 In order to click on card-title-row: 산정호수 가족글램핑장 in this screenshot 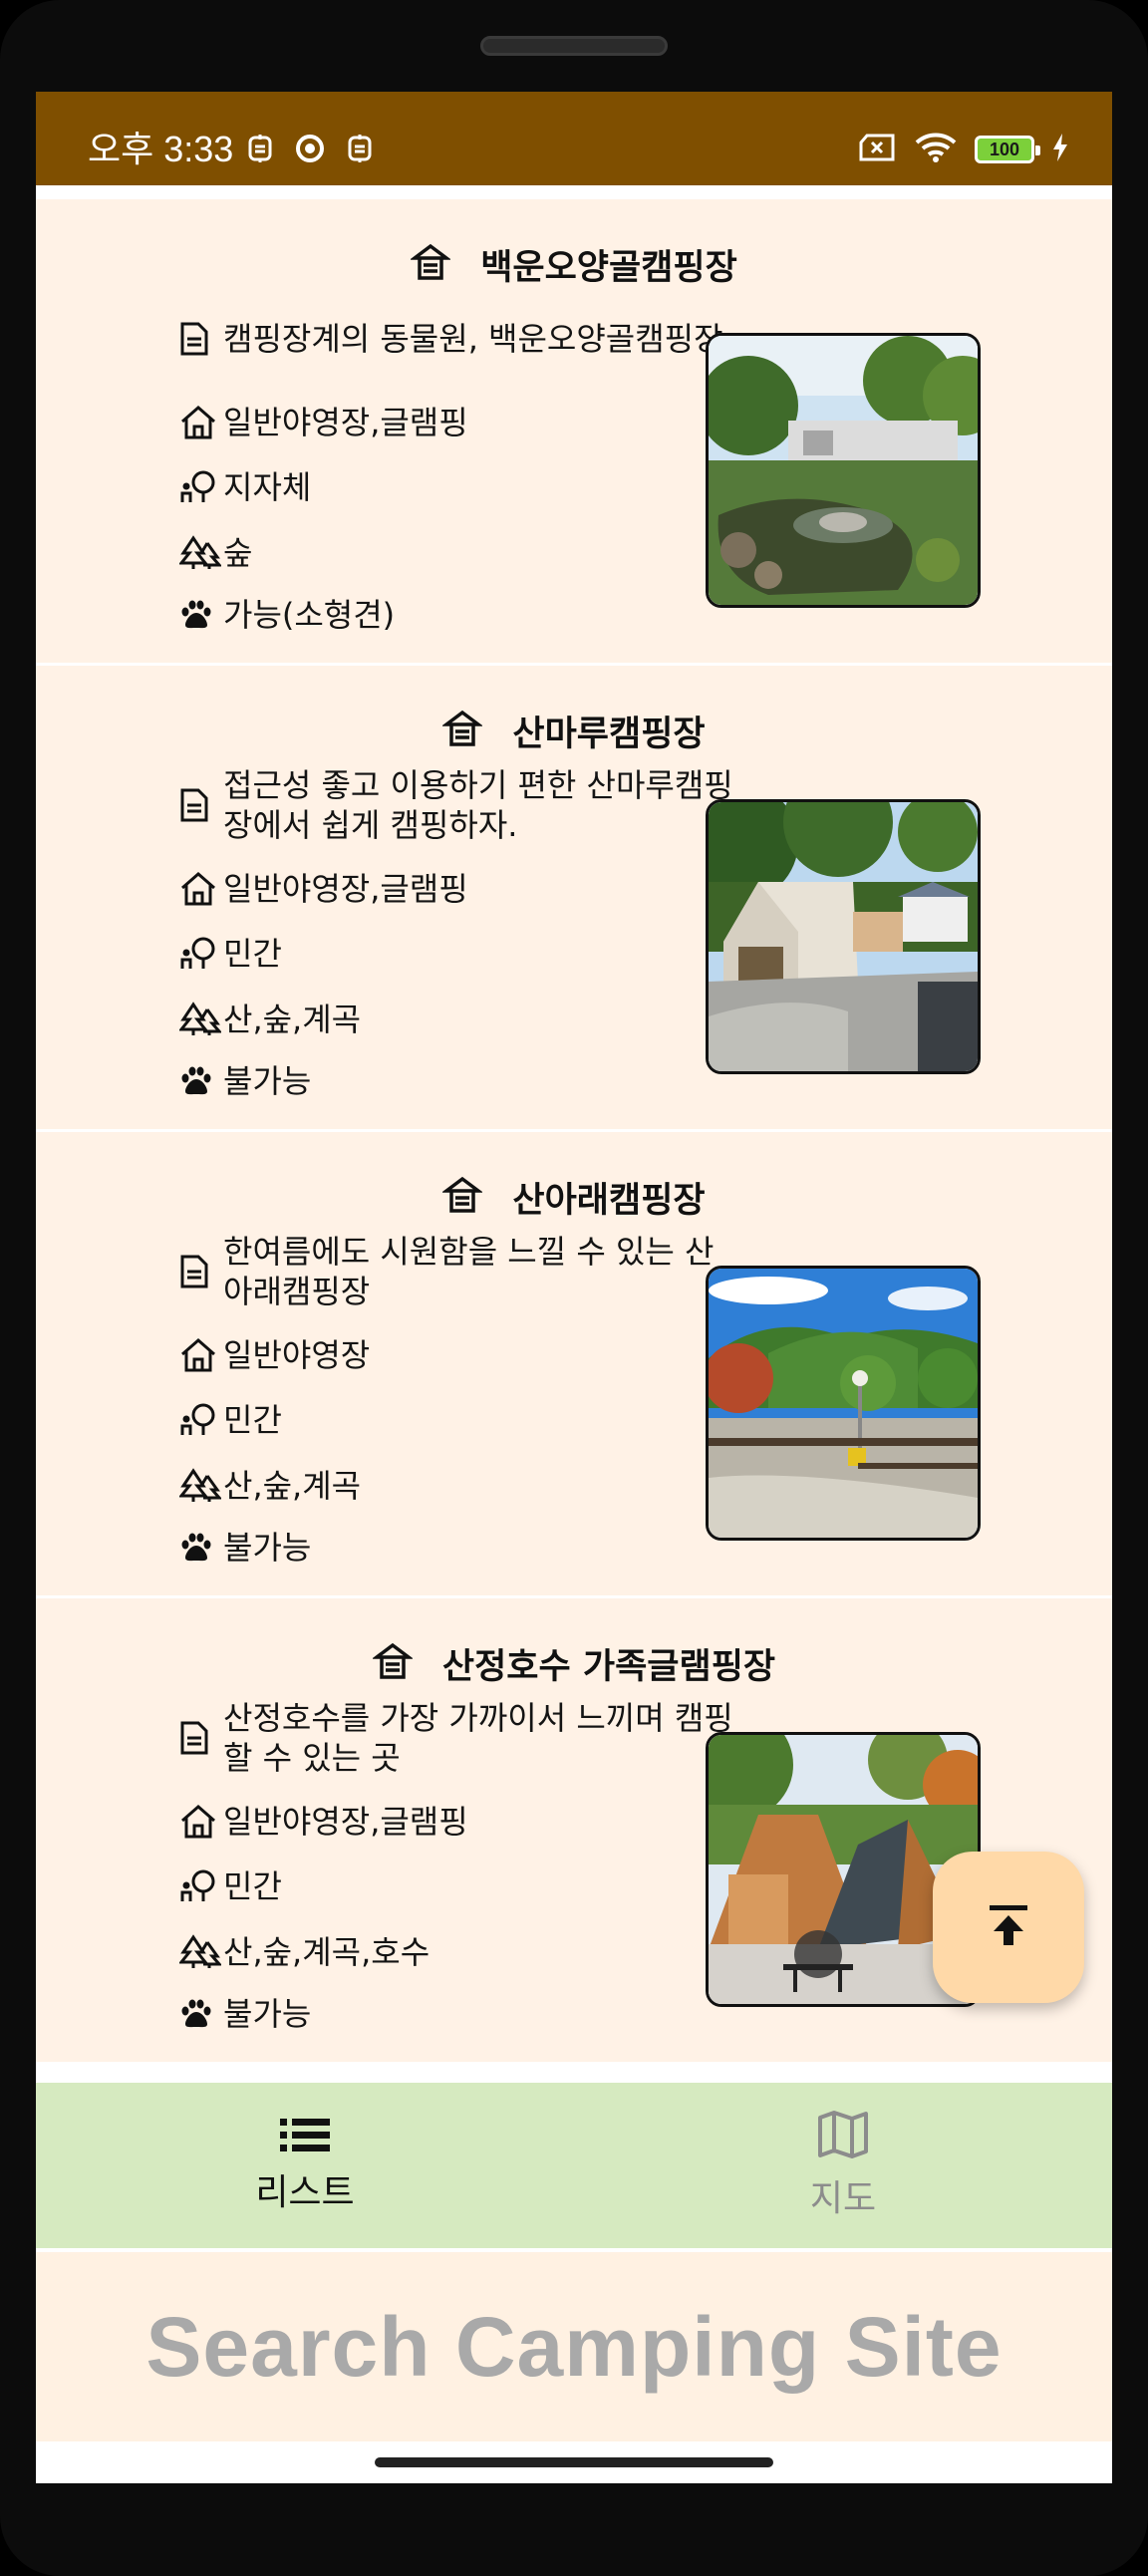, I will do `click(574, 1663)`.